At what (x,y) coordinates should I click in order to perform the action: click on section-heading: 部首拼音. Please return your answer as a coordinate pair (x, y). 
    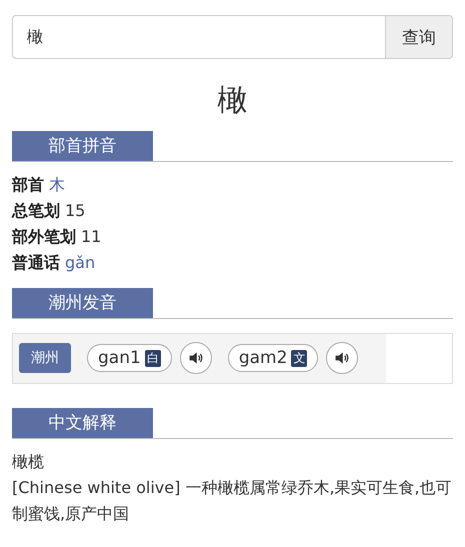
    Looking at the image, I should click on (82, 146).